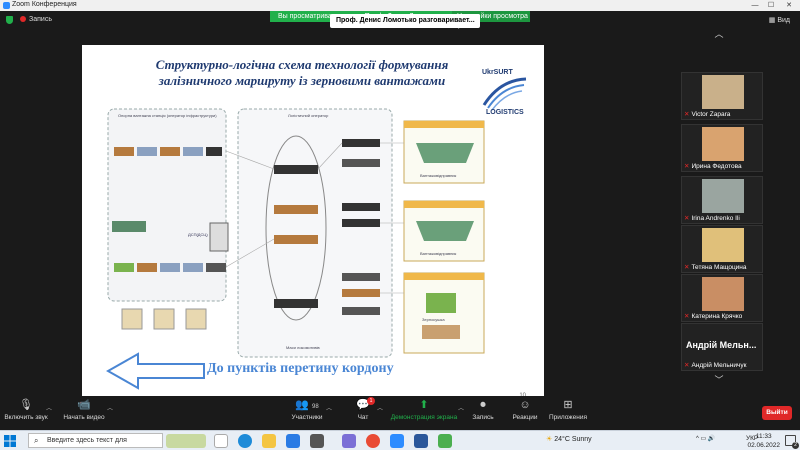  Describe the element at coordinates (438, 175) in the screenshot. I see `terminal-1-label: Вантажовідправник` at that location.